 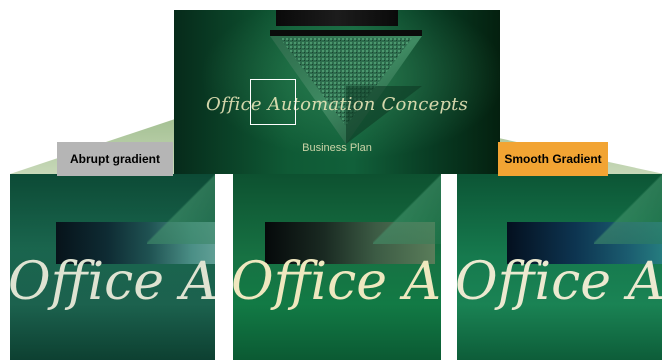 What do you see at coordinates (115, 159) in the screenshot?
I see `abrupt-gradient-label: Abrupt gradient` at bounding box center [115, 159].